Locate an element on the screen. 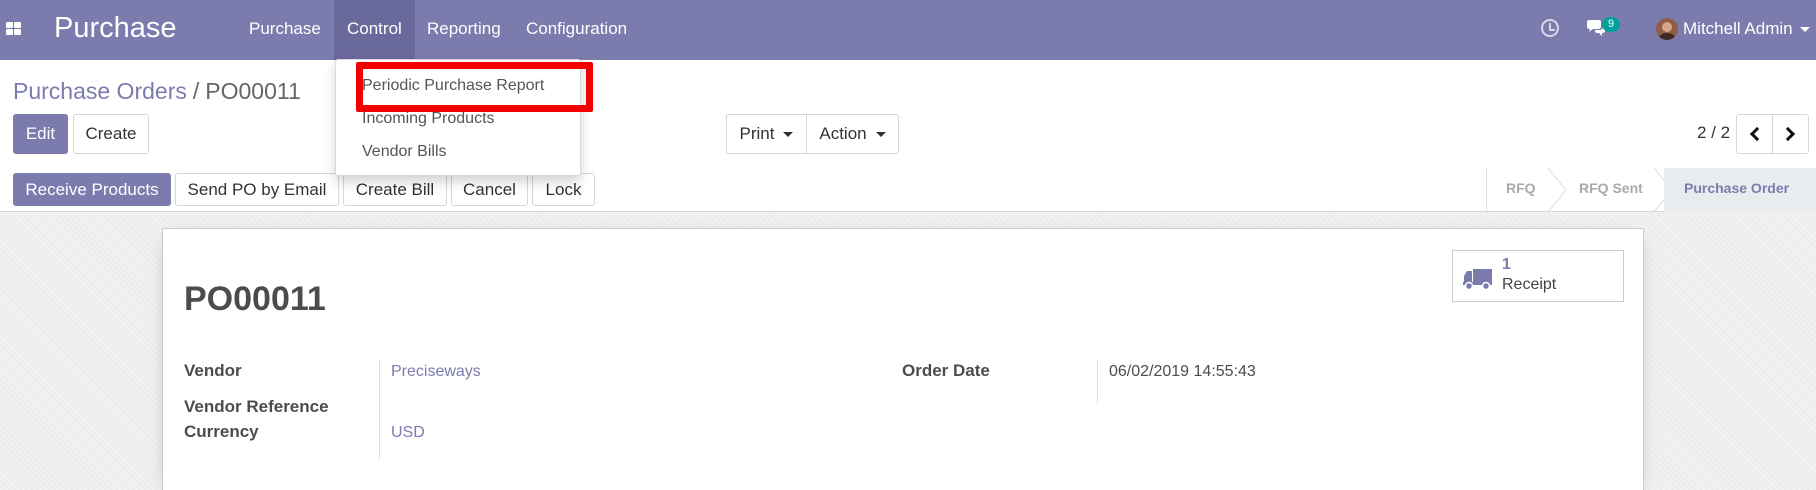 The height and width of the screenshot is (490, 1816). vendor-label: Vendor is located at coordinates (213, 370).